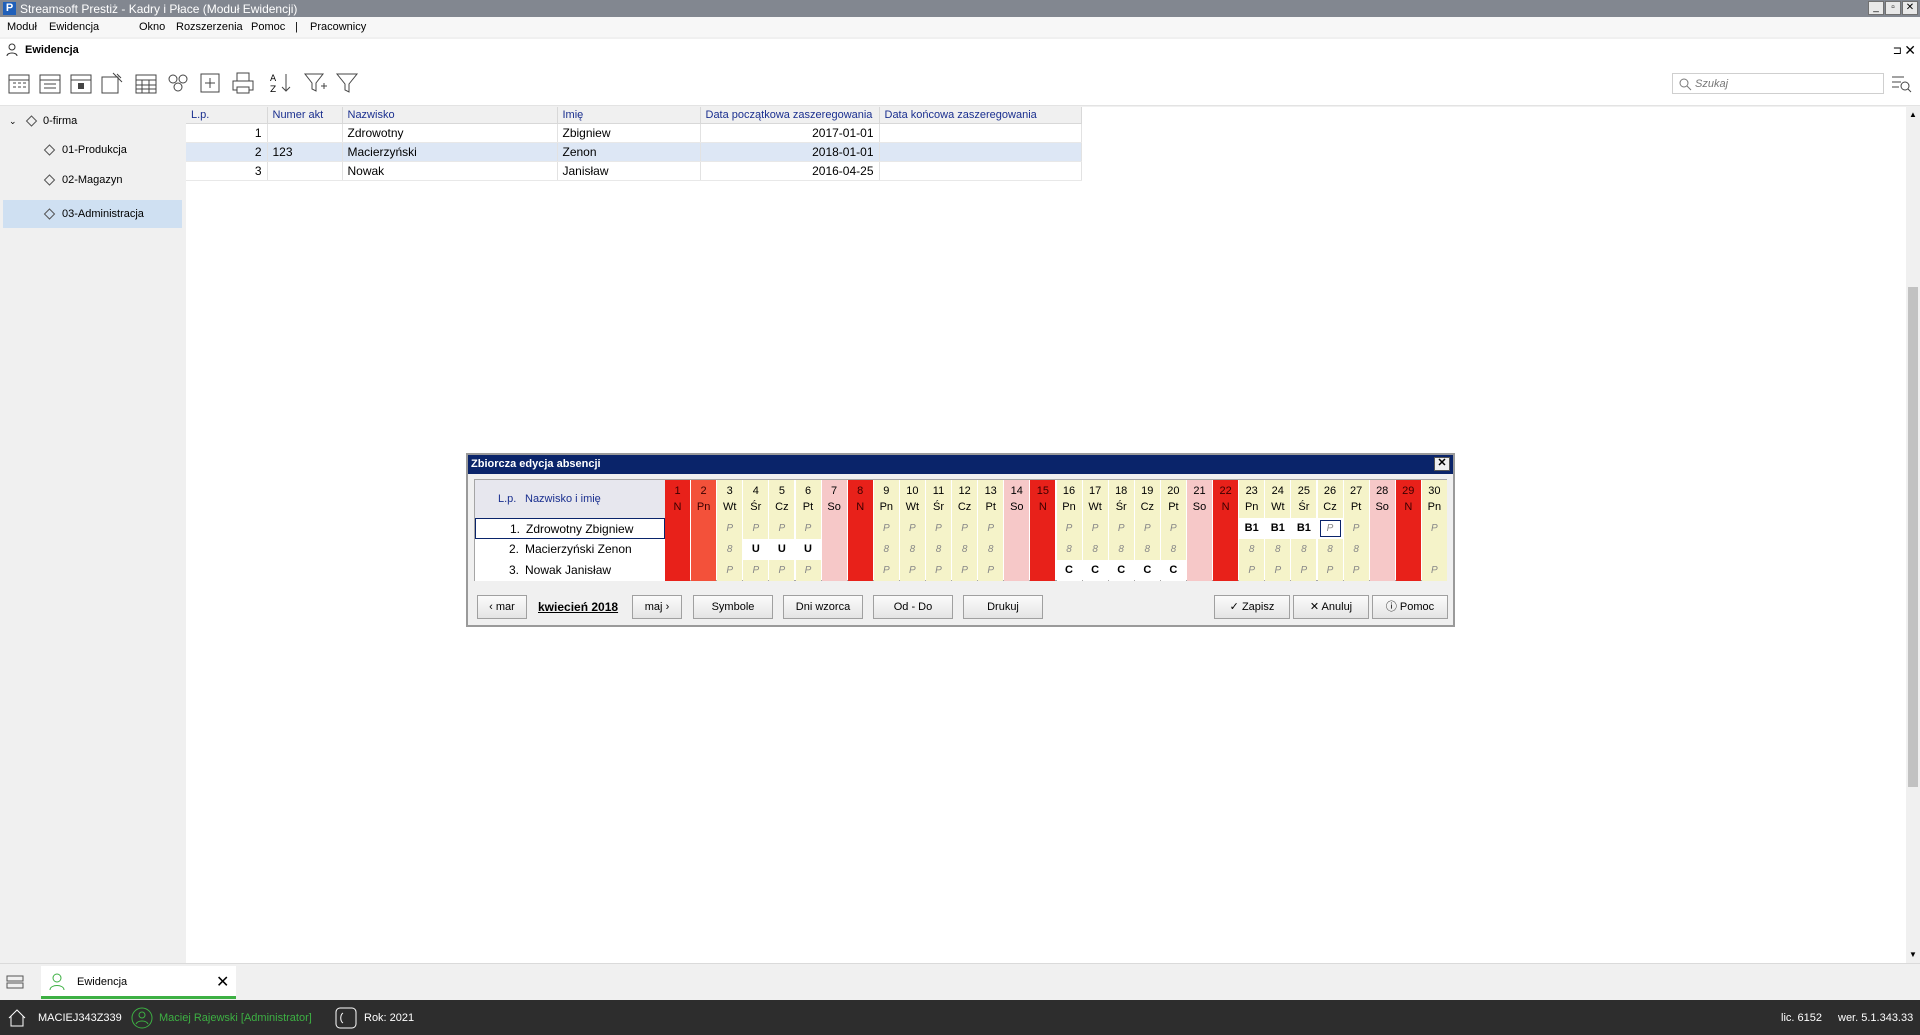 This screenshot has width=1920, height=1035. Describe the element at coordinates (50, 83) in the screenshot. I see `calendar-edit-icon` at that location.